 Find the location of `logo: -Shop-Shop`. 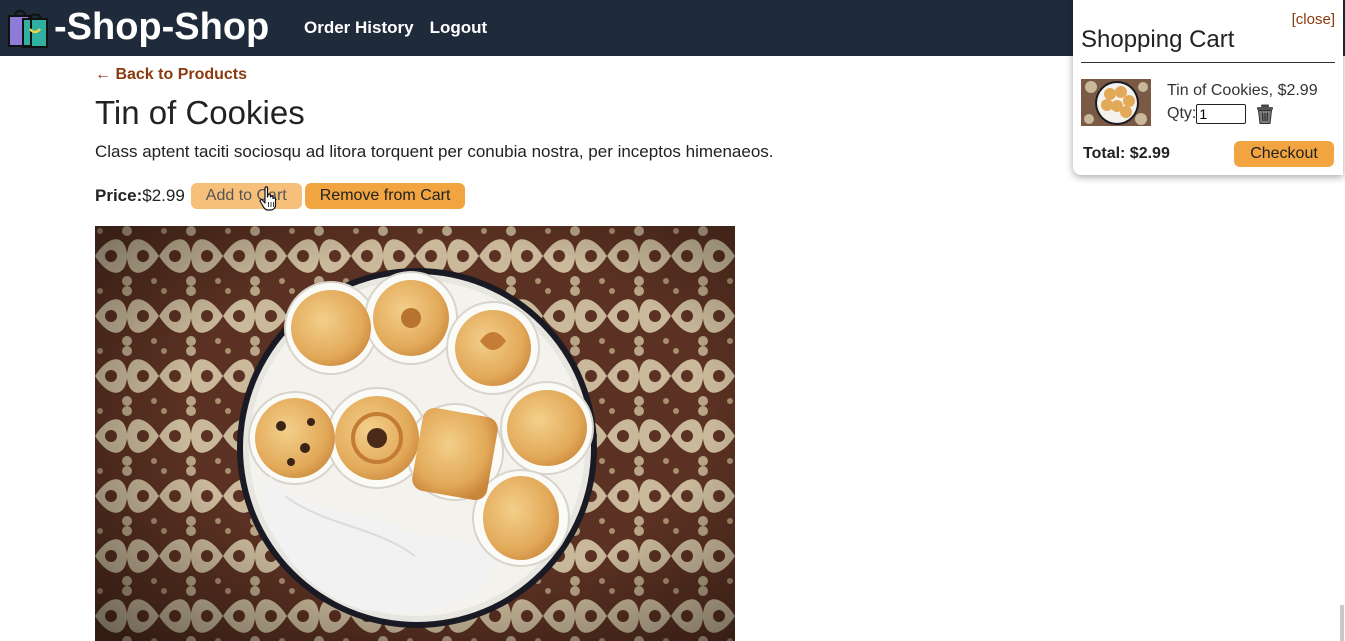

logo: -Shop-Shop is located at coordinates (137, 27).